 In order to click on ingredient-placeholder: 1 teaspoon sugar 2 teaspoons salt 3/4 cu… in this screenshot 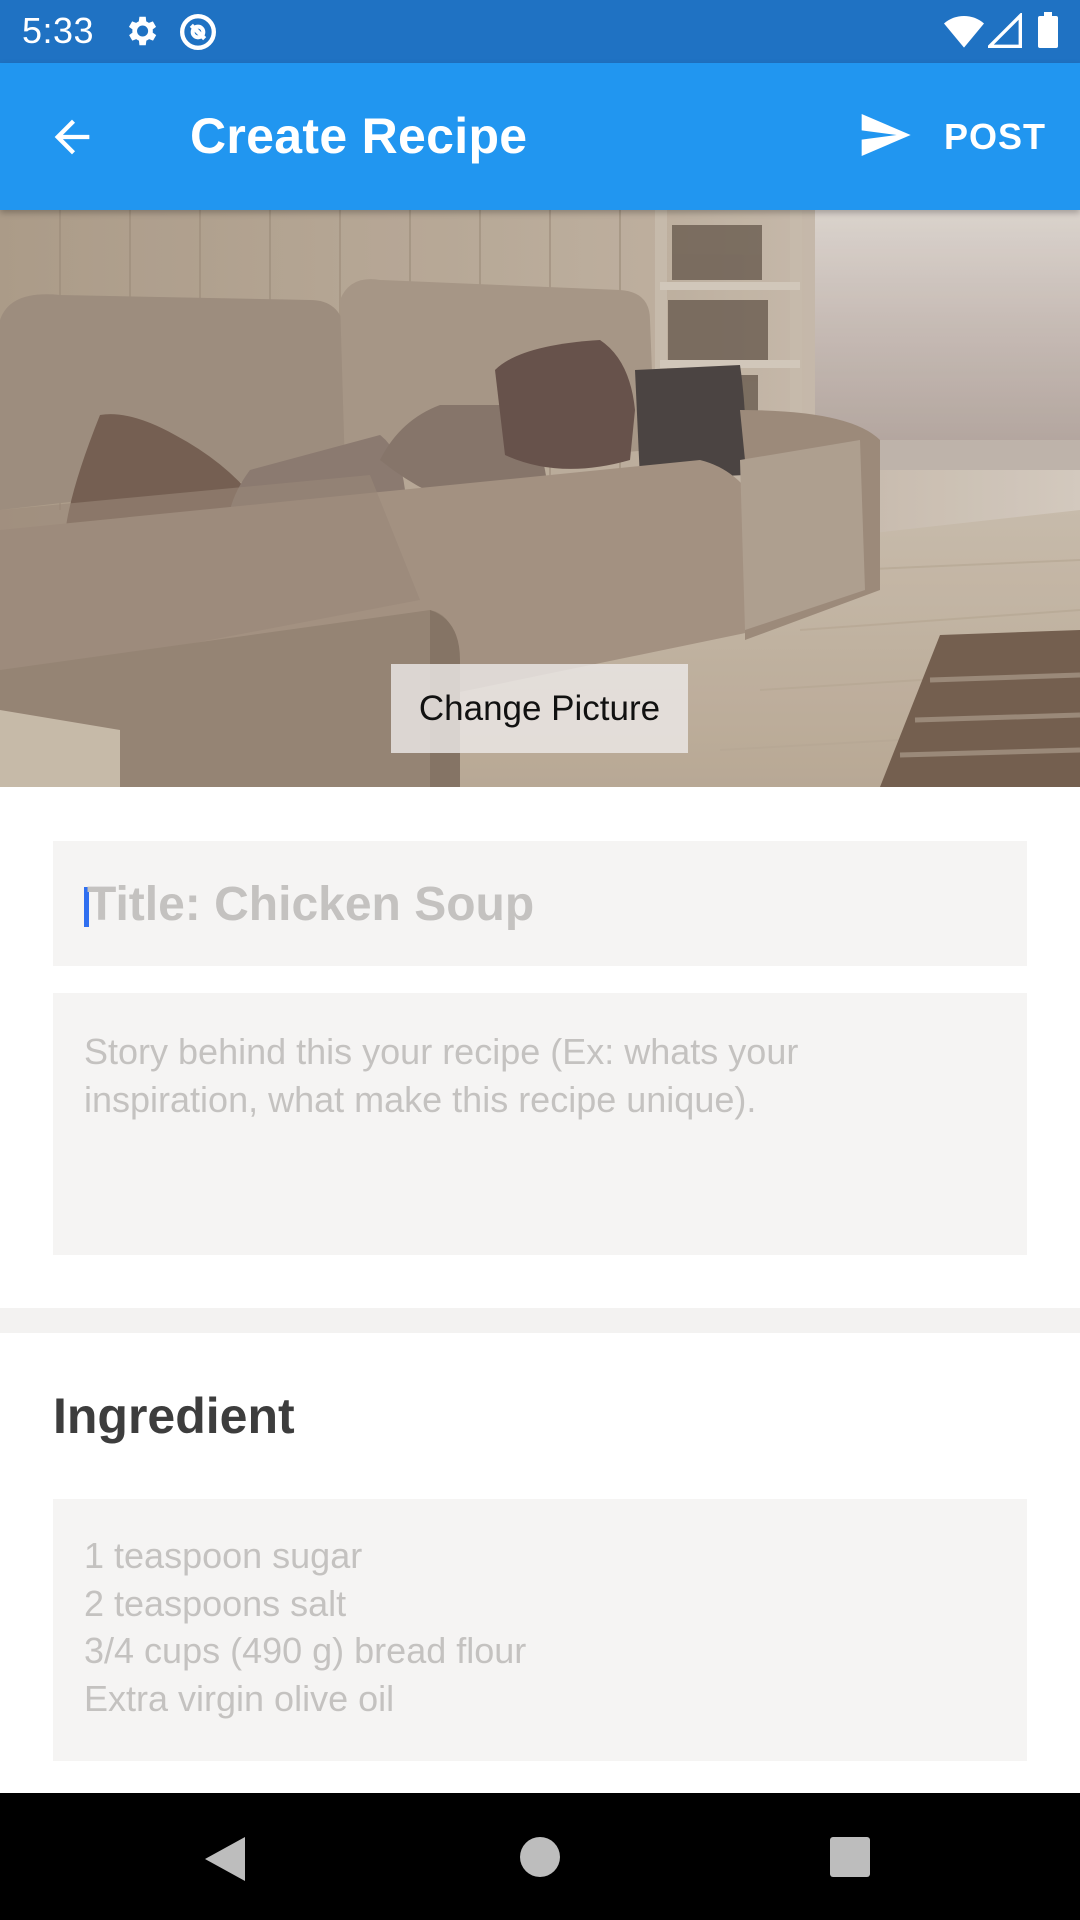, I will do `click(305, 1627)`.